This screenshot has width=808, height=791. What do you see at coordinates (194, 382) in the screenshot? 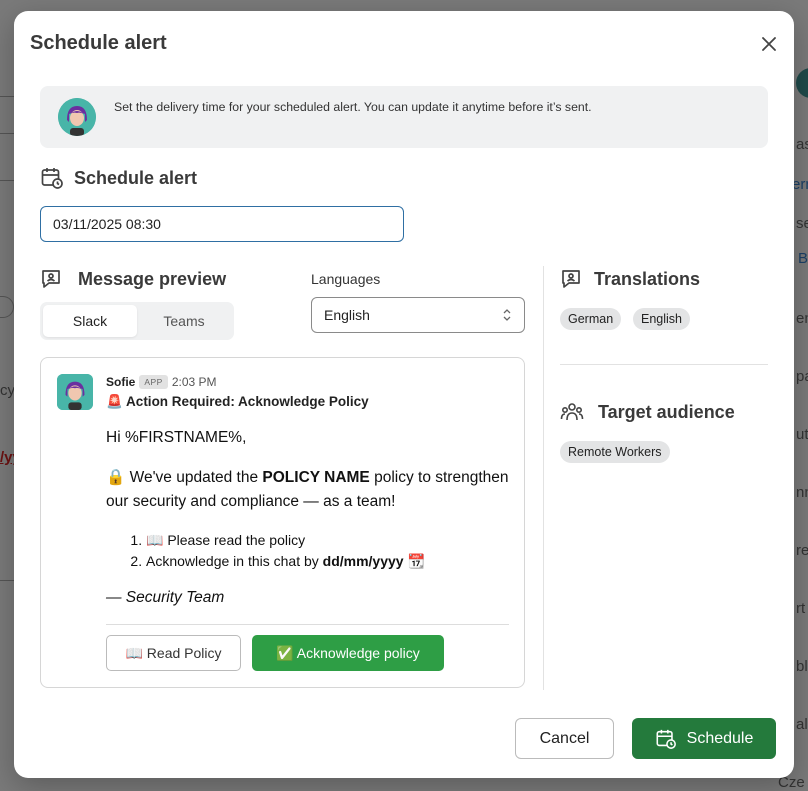
I see `message-time: 2:03 PM` at bounding box center [194, 382].